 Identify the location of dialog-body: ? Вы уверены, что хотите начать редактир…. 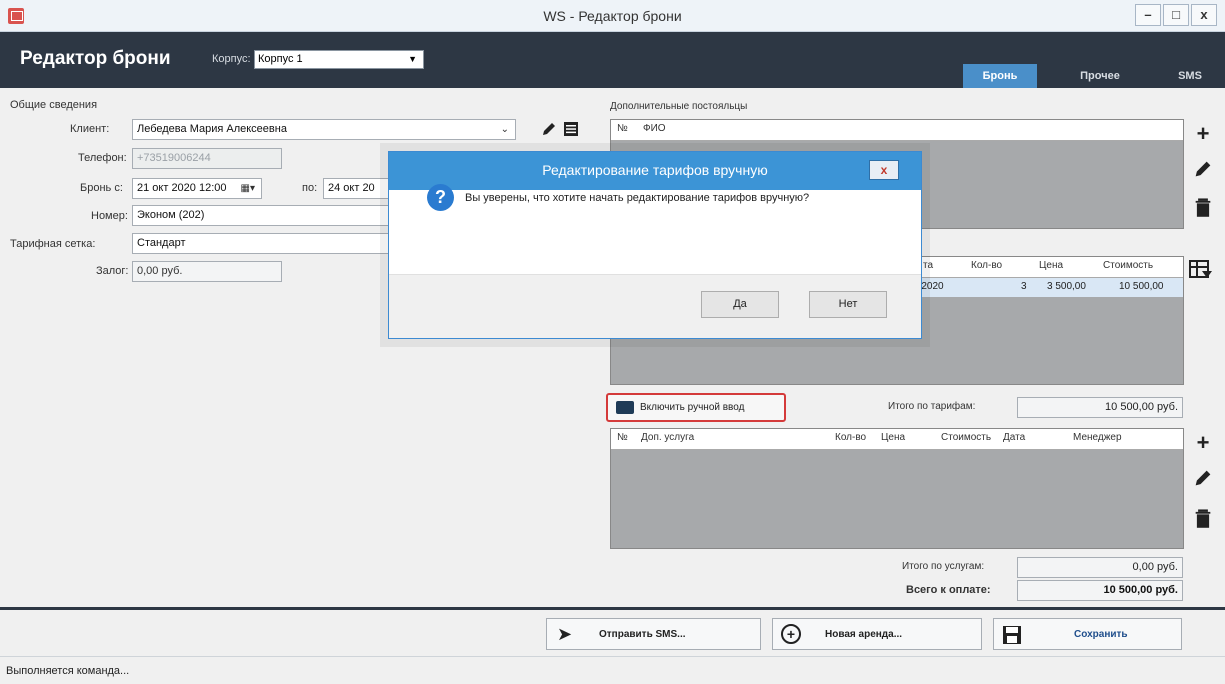
(655, 230).